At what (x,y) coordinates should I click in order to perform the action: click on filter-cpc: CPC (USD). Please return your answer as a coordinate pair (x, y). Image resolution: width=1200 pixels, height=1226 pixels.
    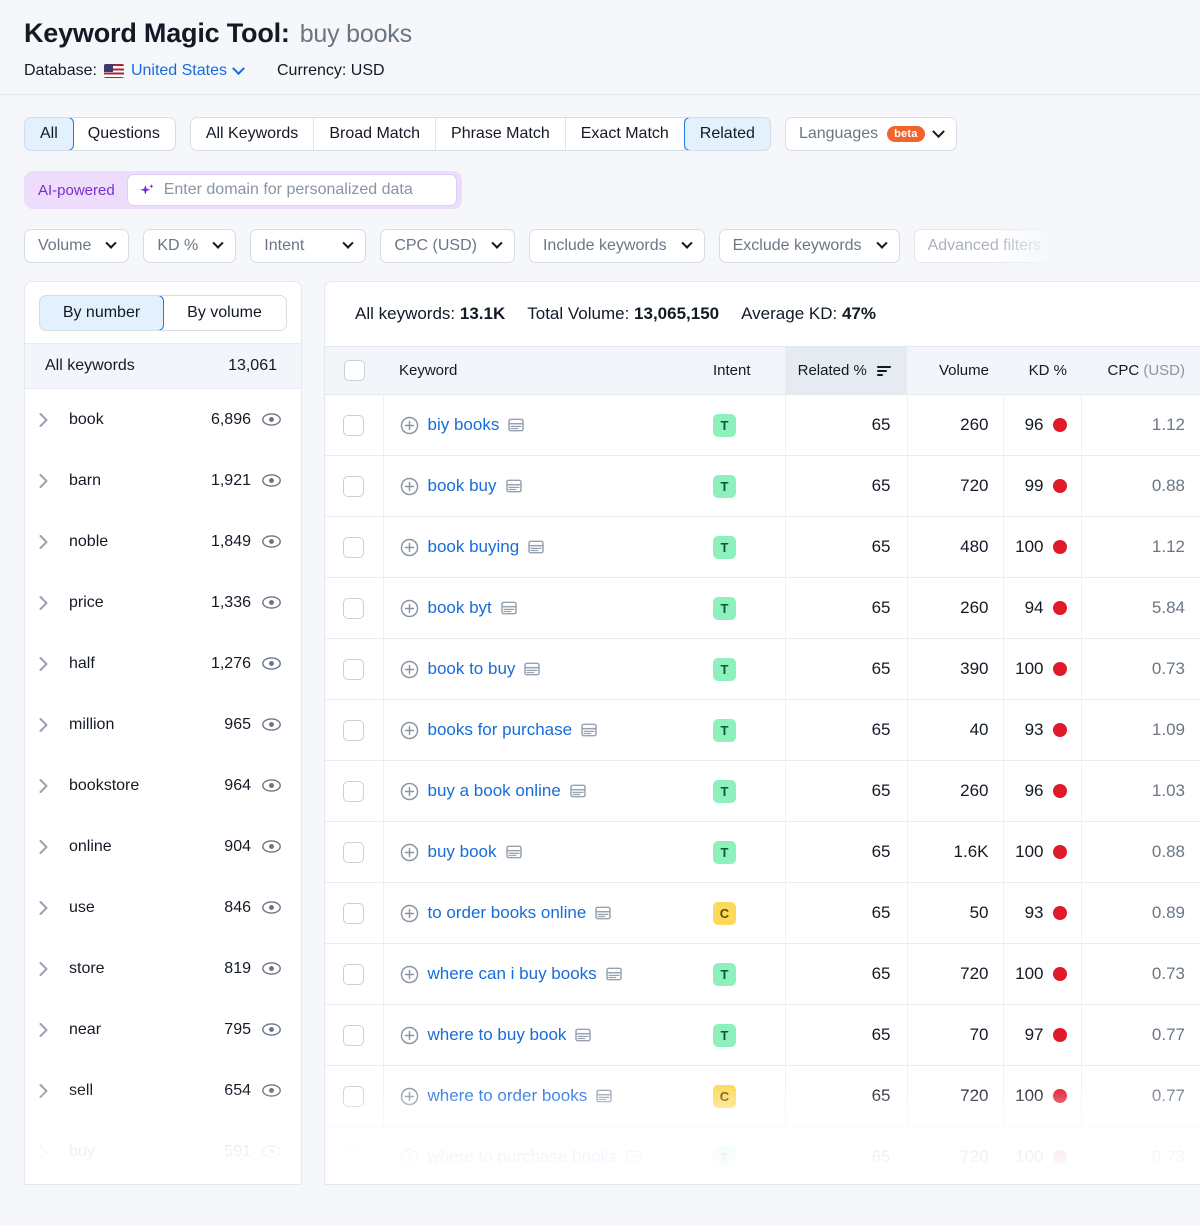
    Looking at the image, I should click on (447, 246).